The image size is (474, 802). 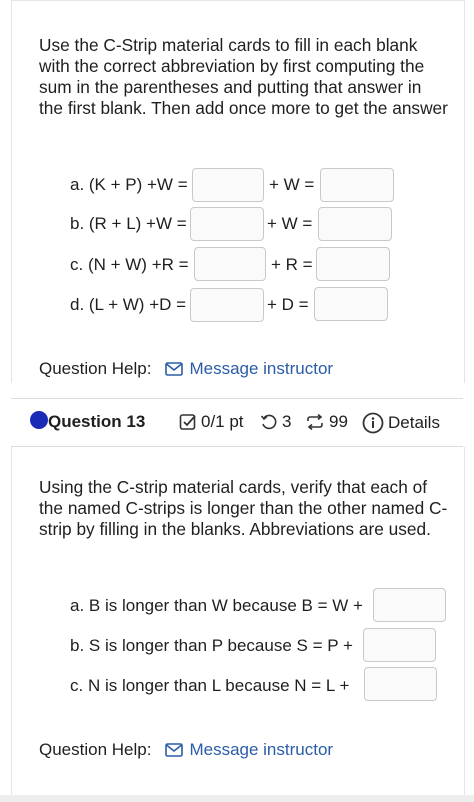 I want to click on q12-line-d-mid: + D =, so click(x=288, y=304).